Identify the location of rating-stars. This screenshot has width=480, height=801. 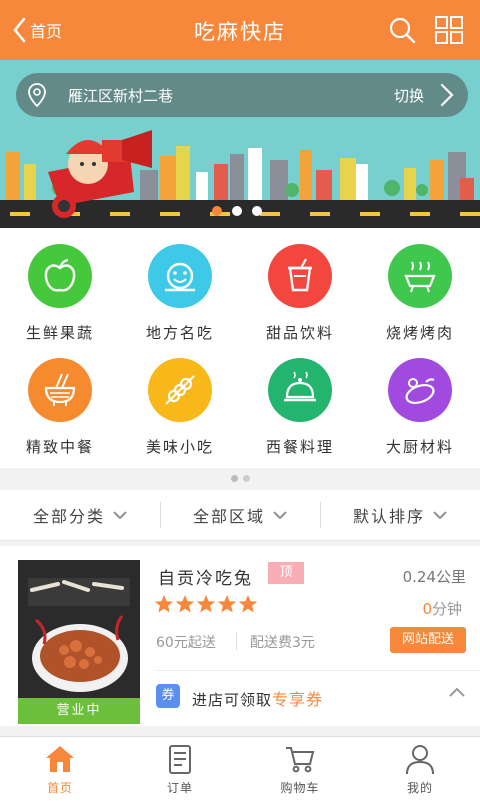
(206, 604).